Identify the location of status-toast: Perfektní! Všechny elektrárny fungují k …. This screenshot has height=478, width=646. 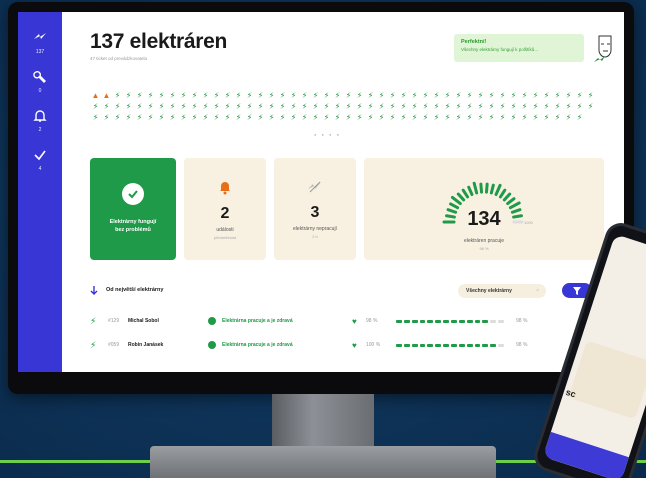
(519, 48).